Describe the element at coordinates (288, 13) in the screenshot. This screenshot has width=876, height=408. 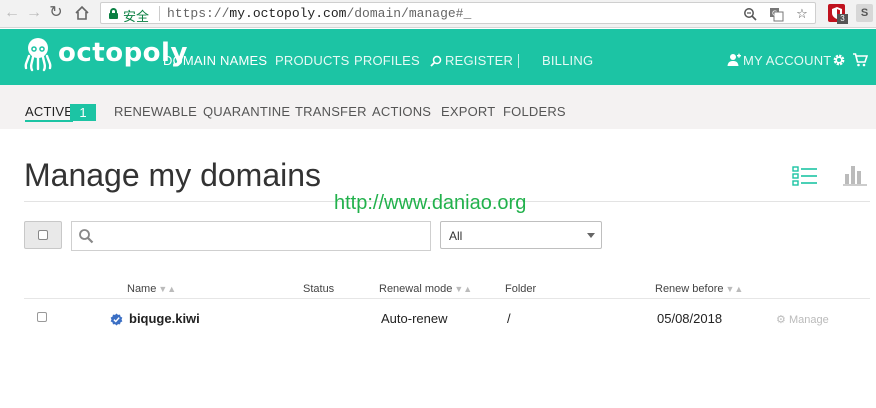
I see `url-host: my.octopoly.com` at that location.